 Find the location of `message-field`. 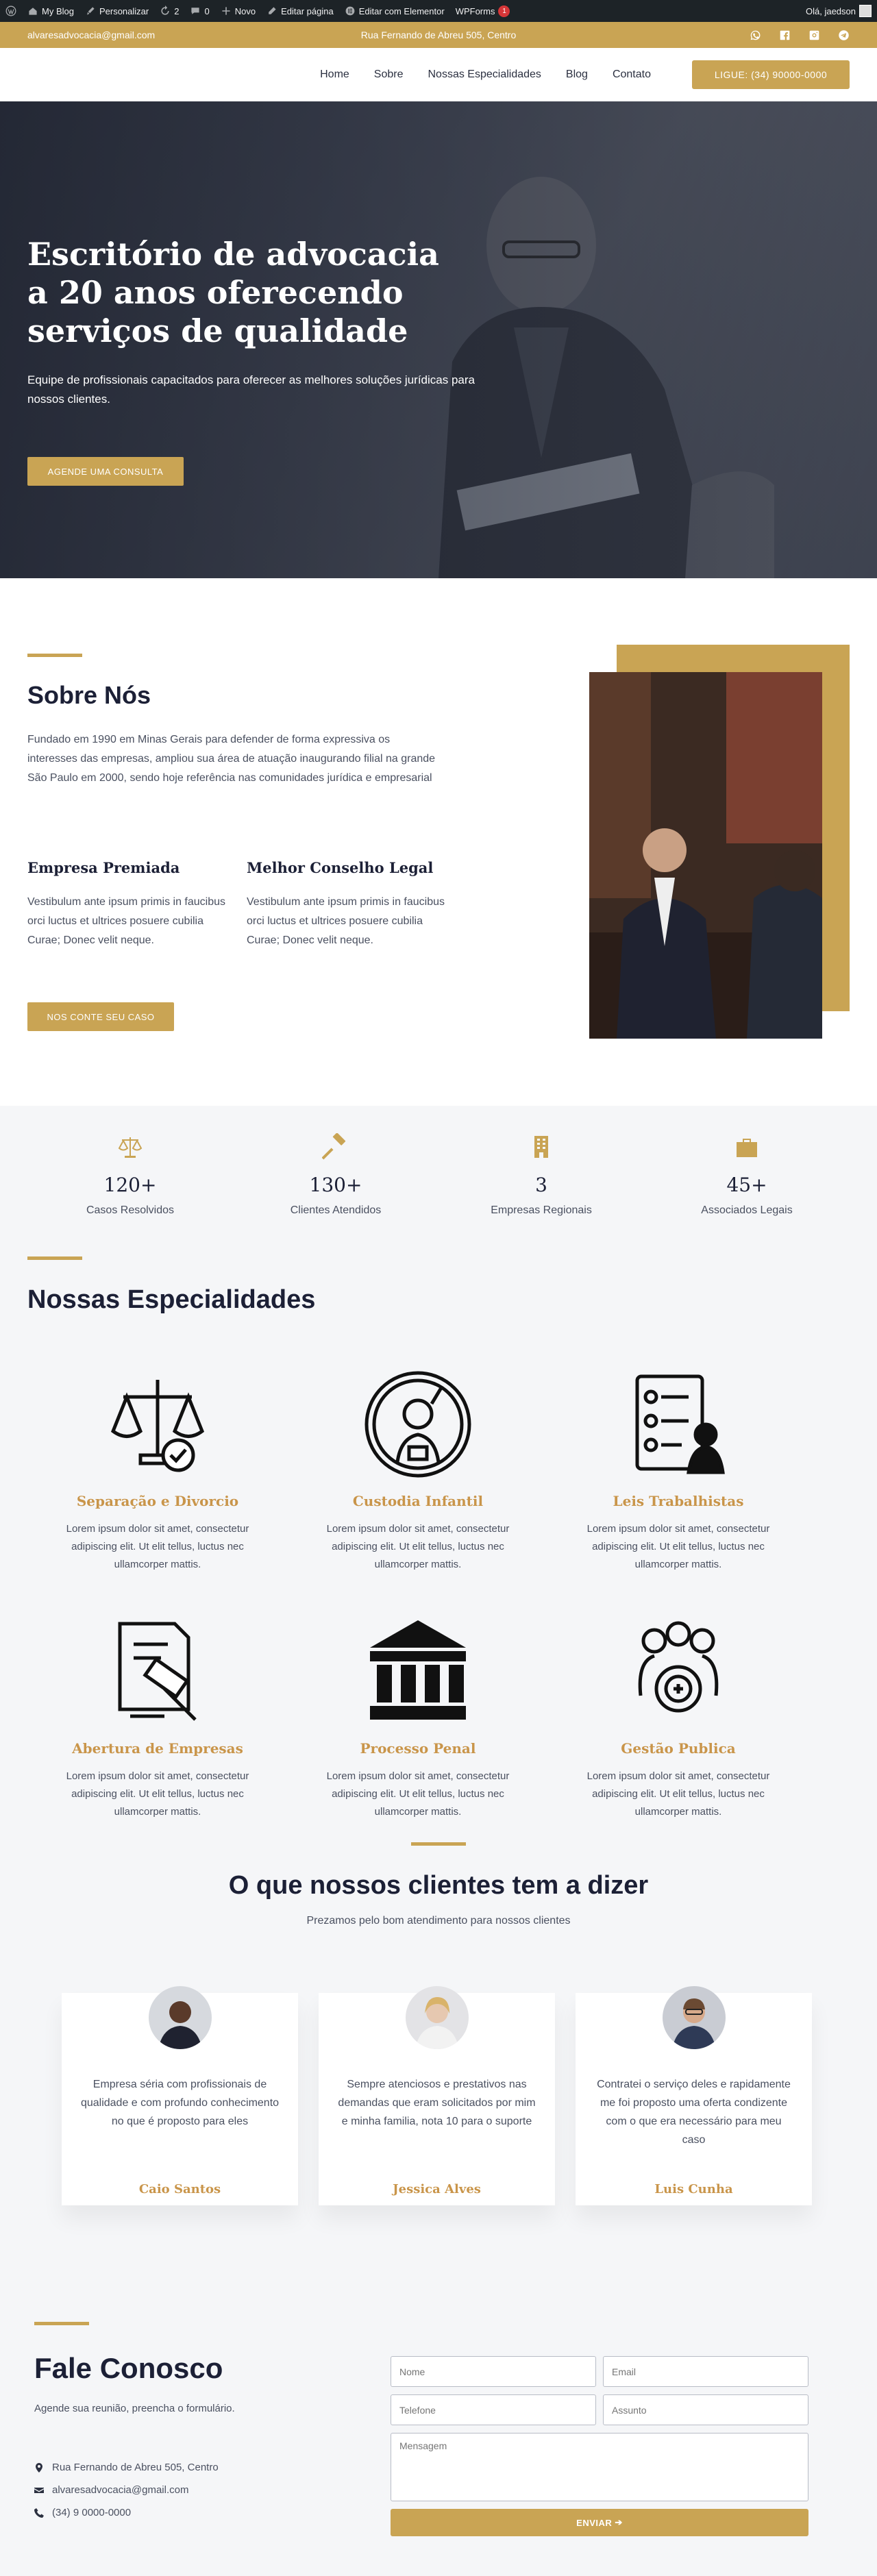

message-field is located at coordinates (599, 2467).